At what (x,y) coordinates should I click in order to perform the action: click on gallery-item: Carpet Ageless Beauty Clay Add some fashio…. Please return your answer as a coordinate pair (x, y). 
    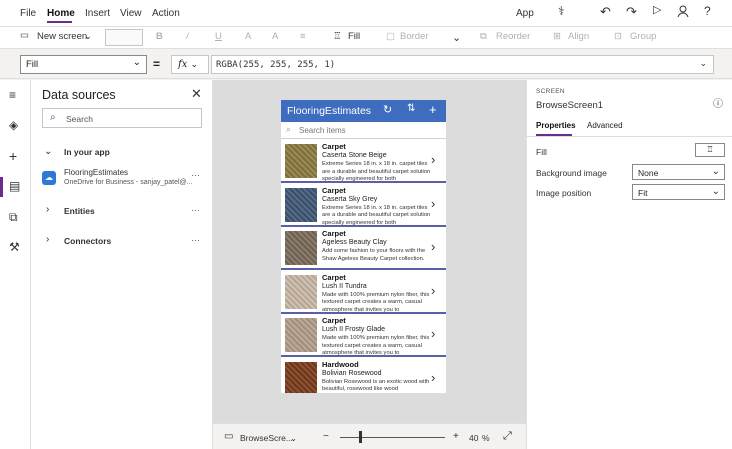
    Looking at the image, I should click on (363, 248).